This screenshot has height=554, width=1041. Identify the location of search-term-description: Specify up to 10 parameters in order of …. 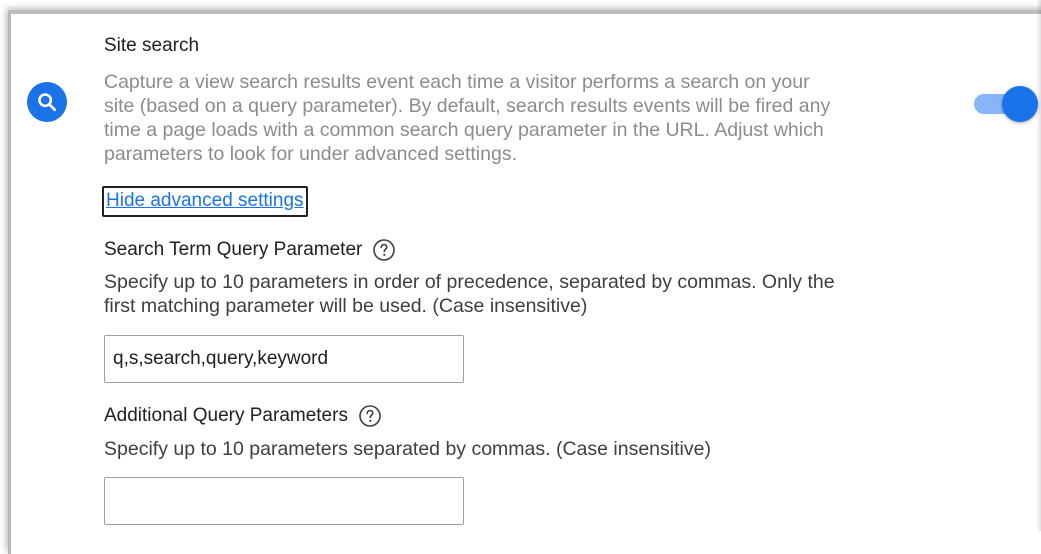
(469, 294).